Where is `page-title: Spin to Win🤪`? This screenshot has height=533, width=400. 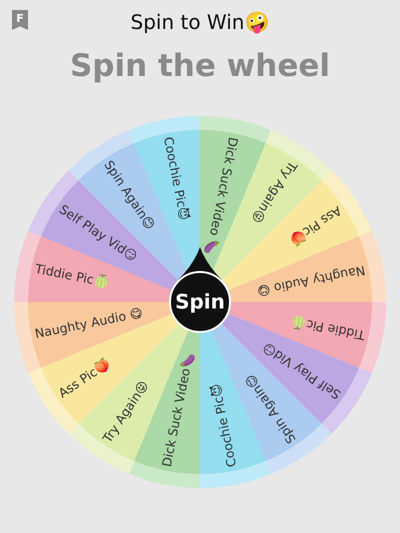
page-title: Spin to Win🤪 is located at coordinates (200, 22).